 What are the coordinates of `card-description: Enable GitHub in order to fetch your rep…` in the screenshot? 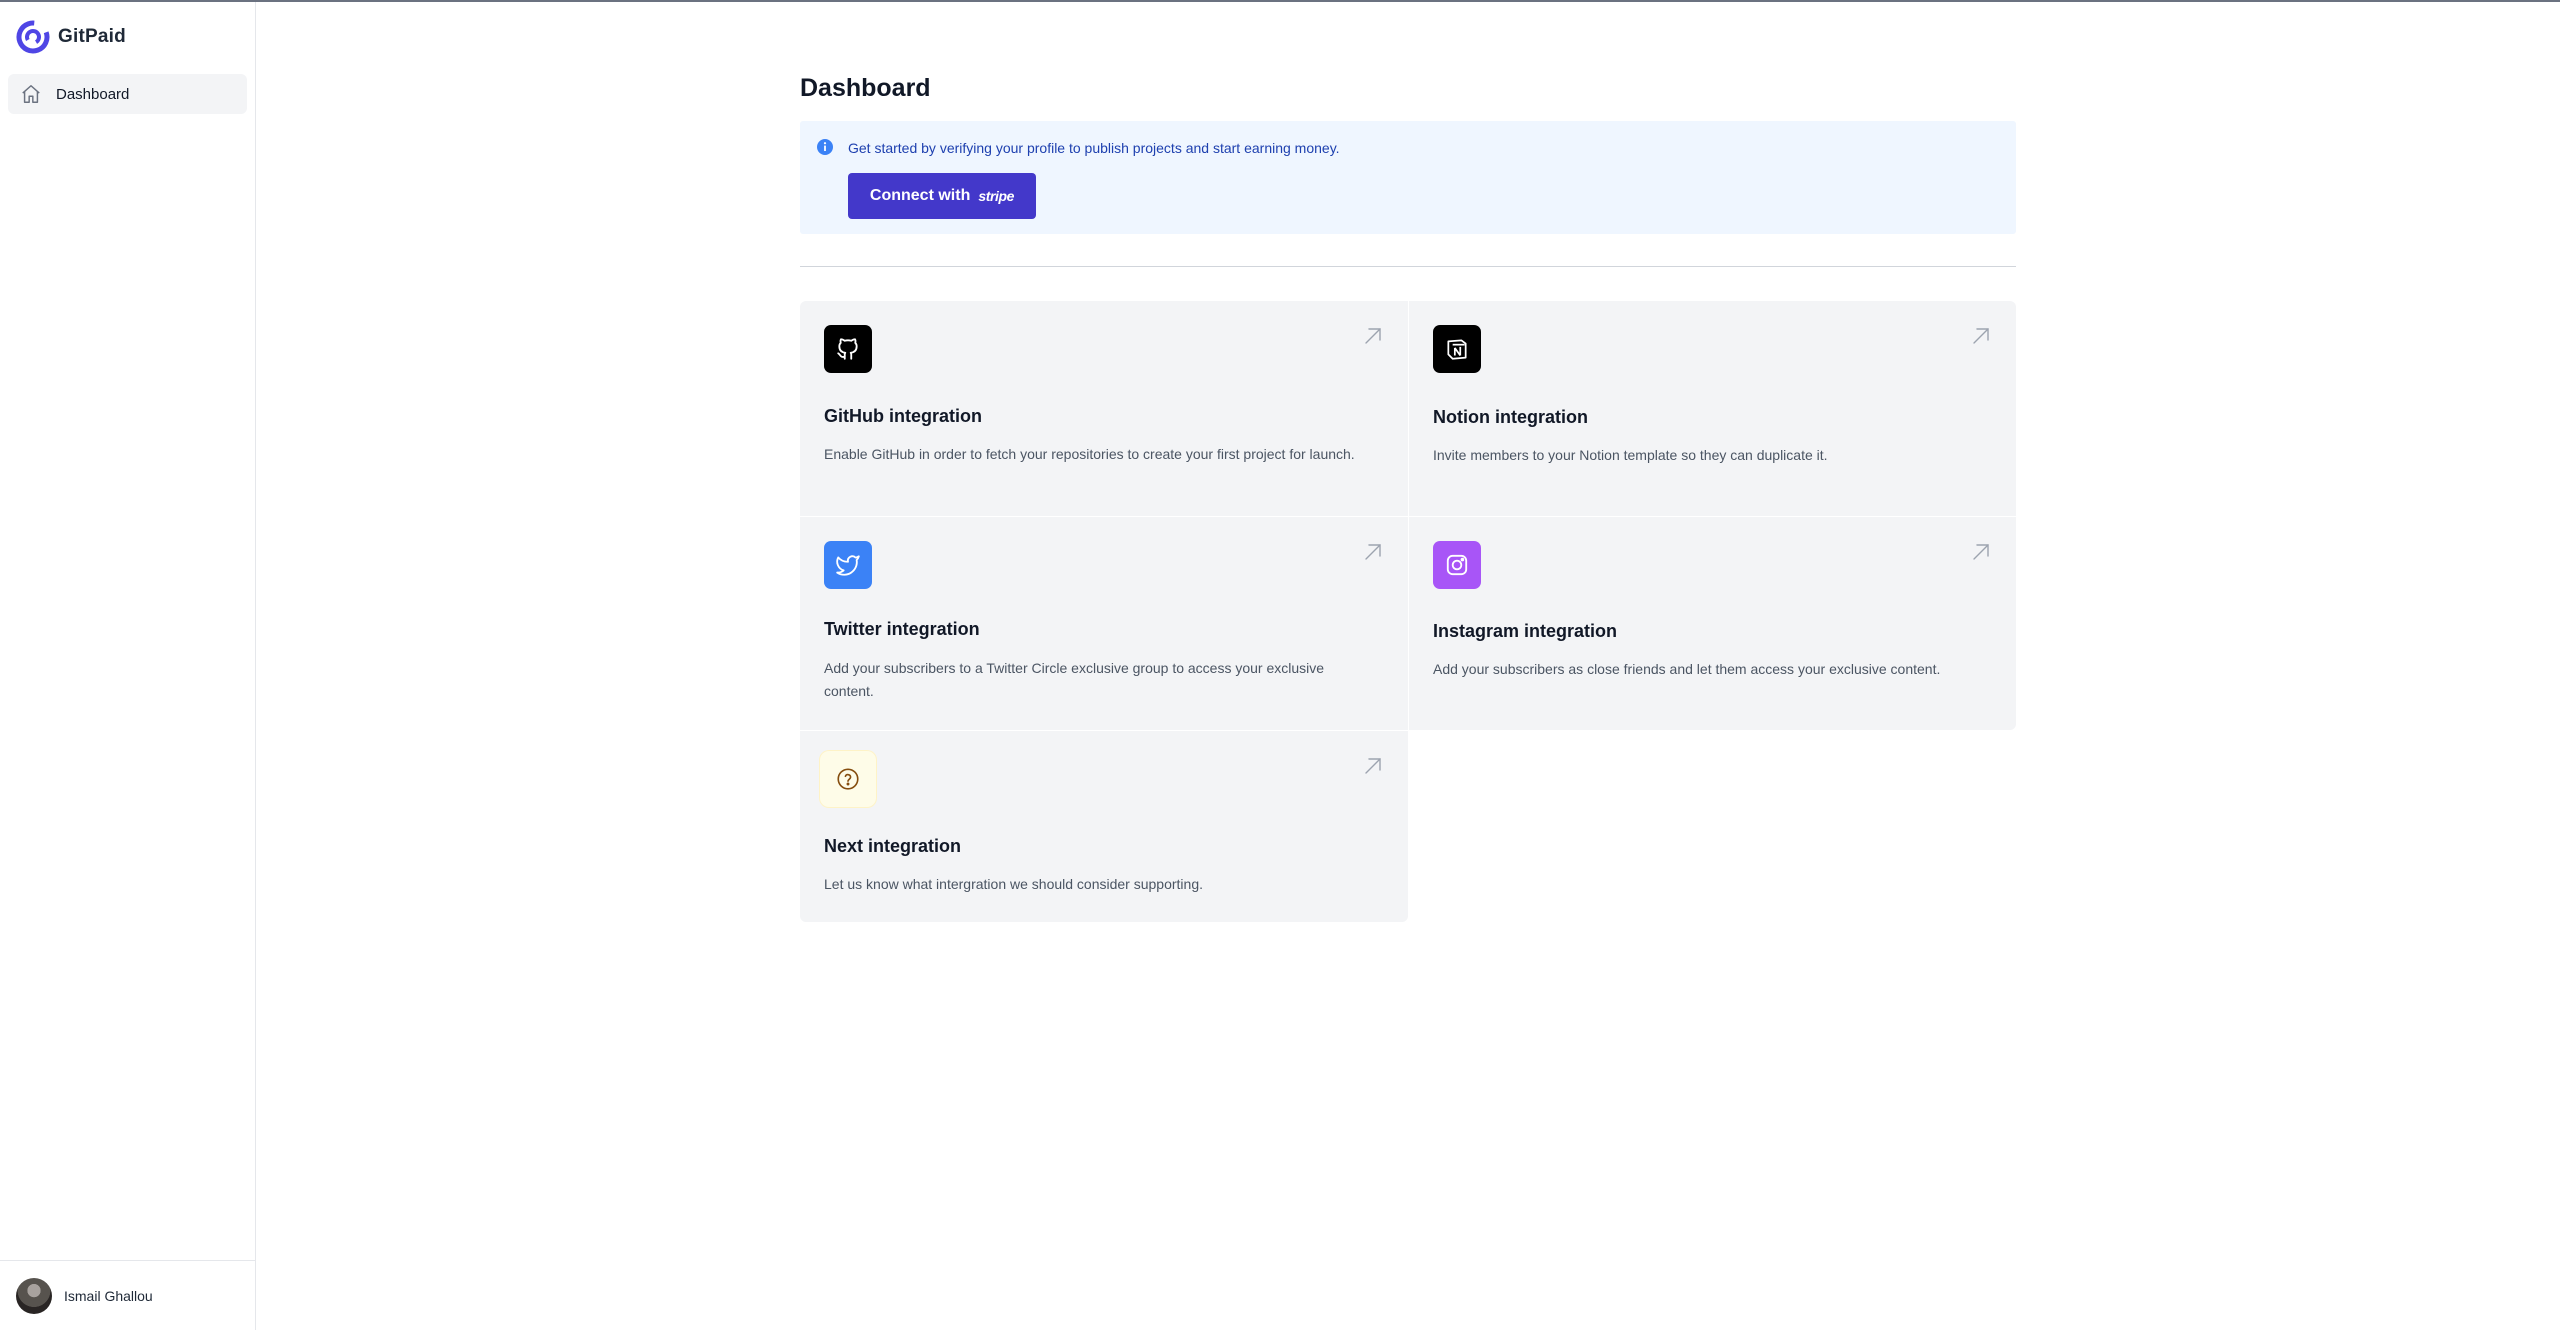 It's located at (1089, 454).